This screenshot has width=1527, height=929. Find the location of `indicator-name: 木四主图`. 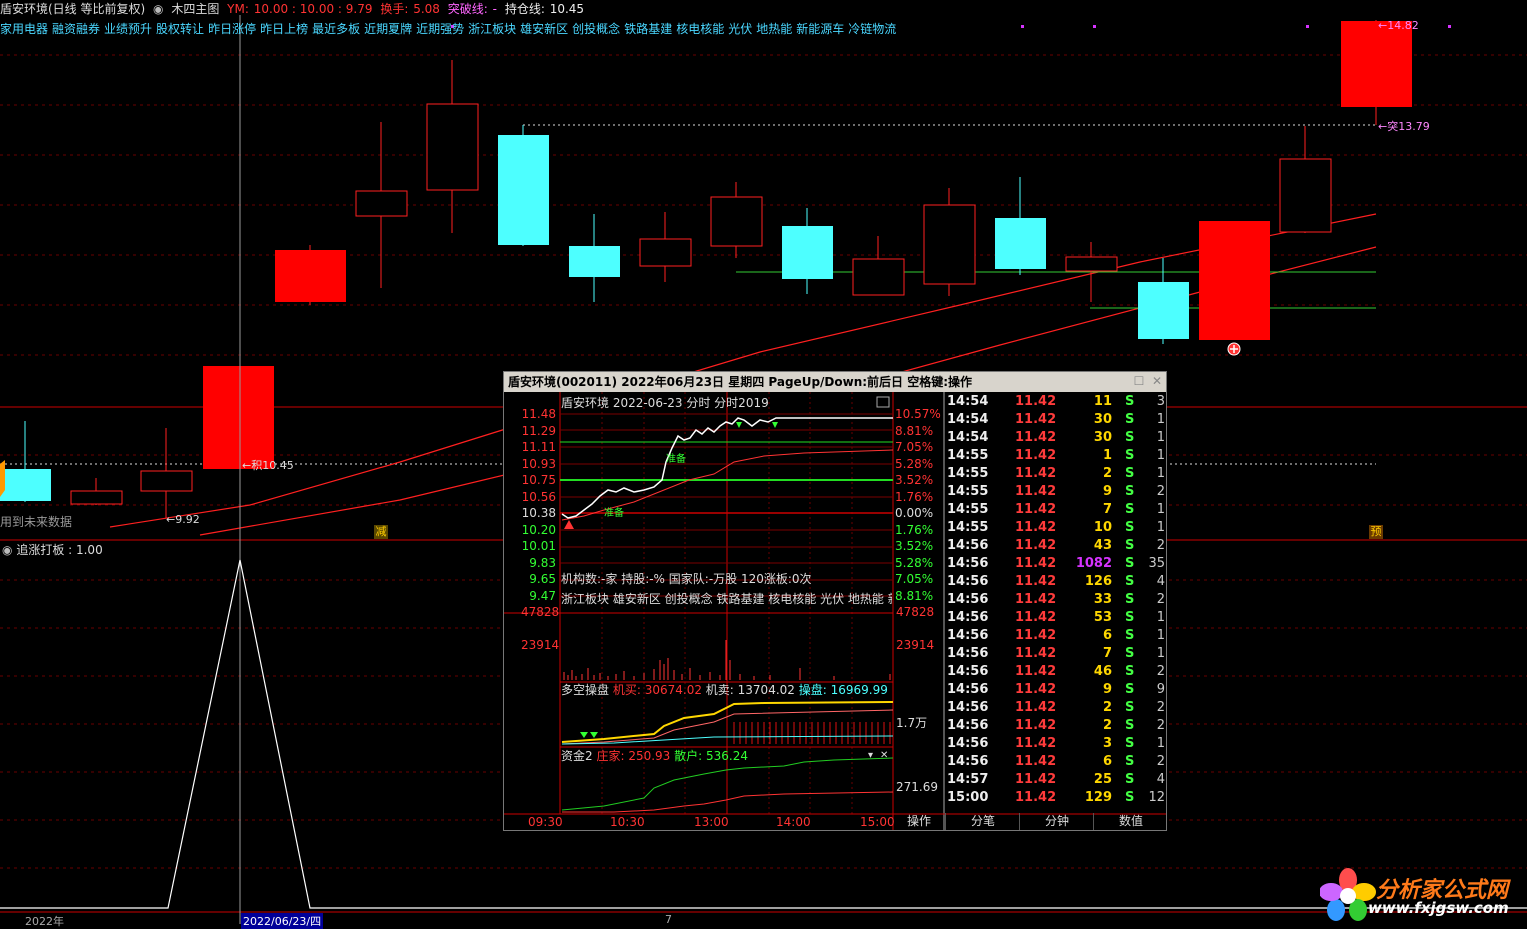

indicator-name: 木四主图 is located at coordinates (195, 9).